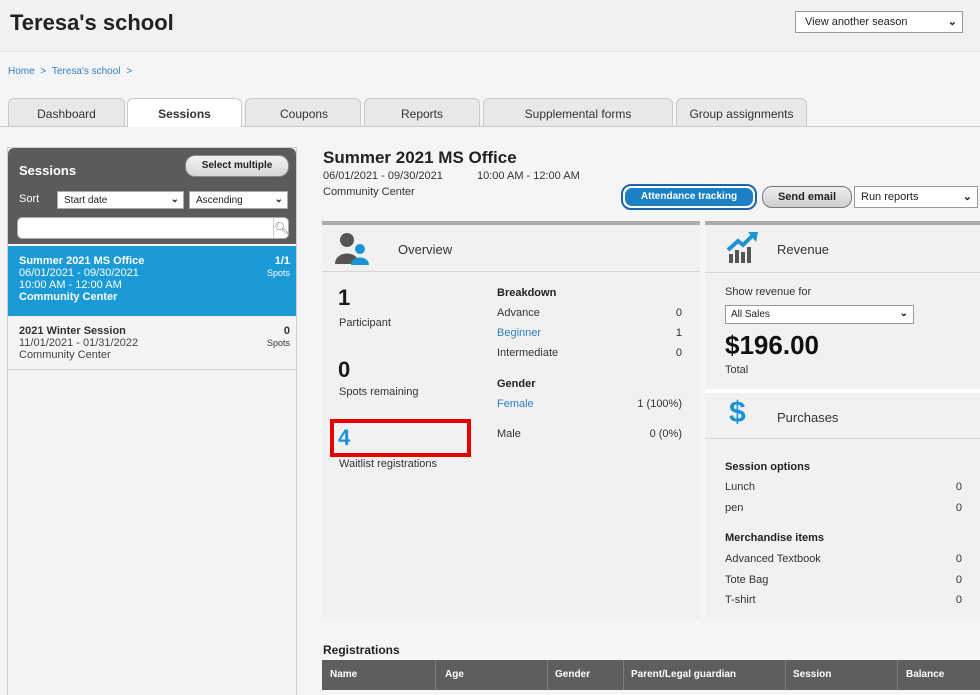 The image size is (980, 695). What do you see at coordinates (740, 487) in the screenshot?
I see `purchase-item-label: Lunch` at bounding box center [740, 487].